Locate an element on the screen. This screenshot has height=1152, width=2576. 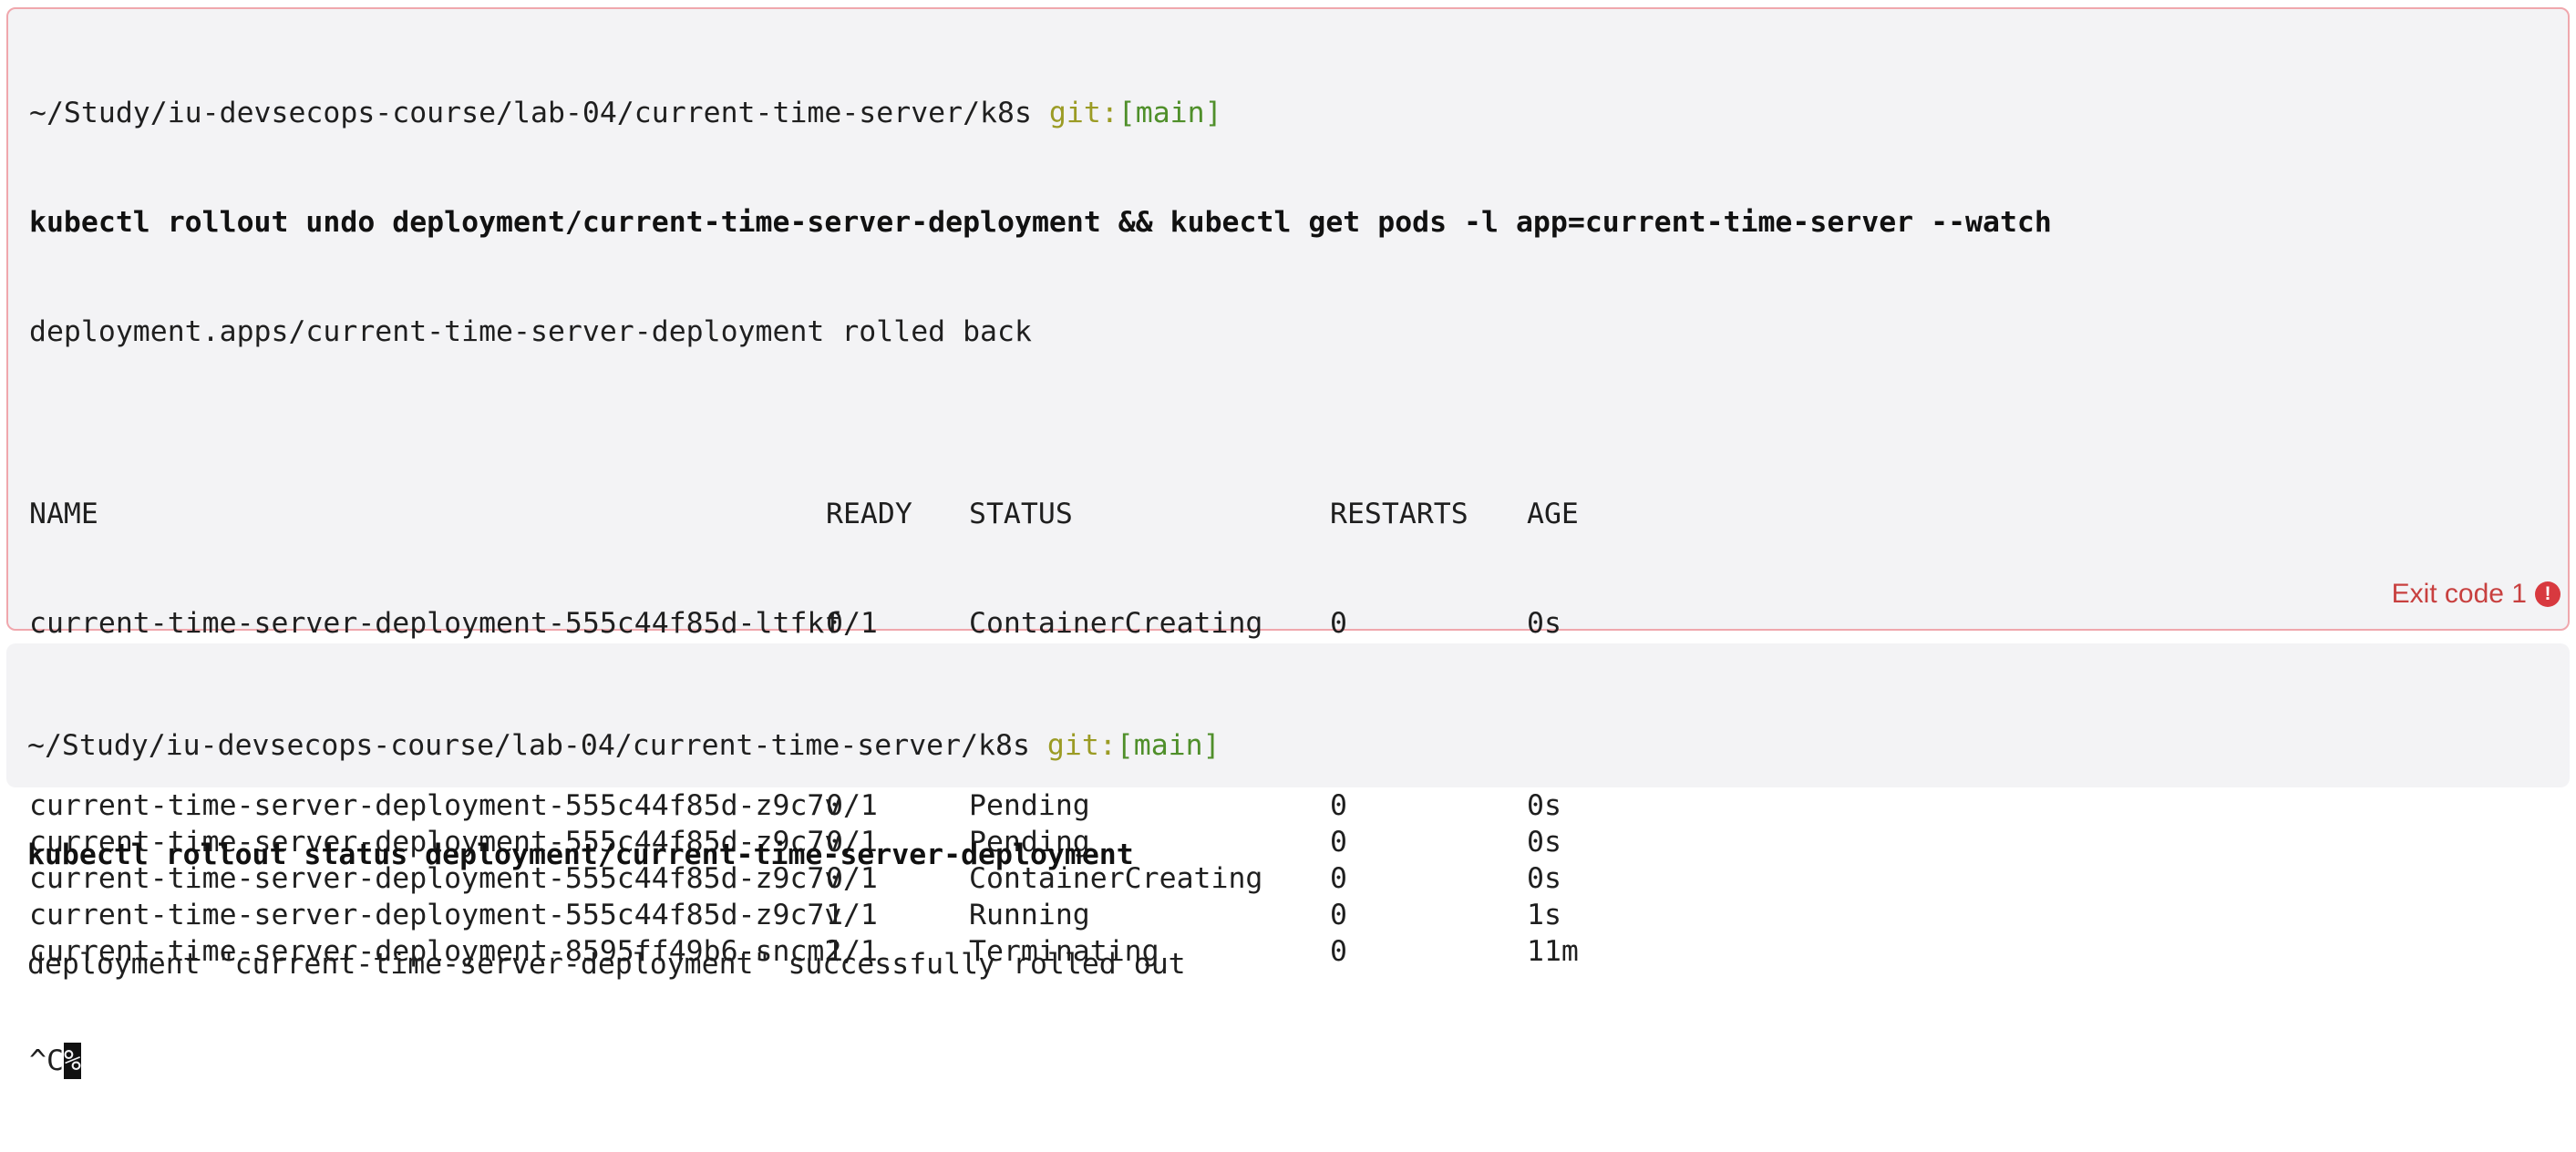
header-restarts: RESTARTS is located at coordinates (1399, 514).